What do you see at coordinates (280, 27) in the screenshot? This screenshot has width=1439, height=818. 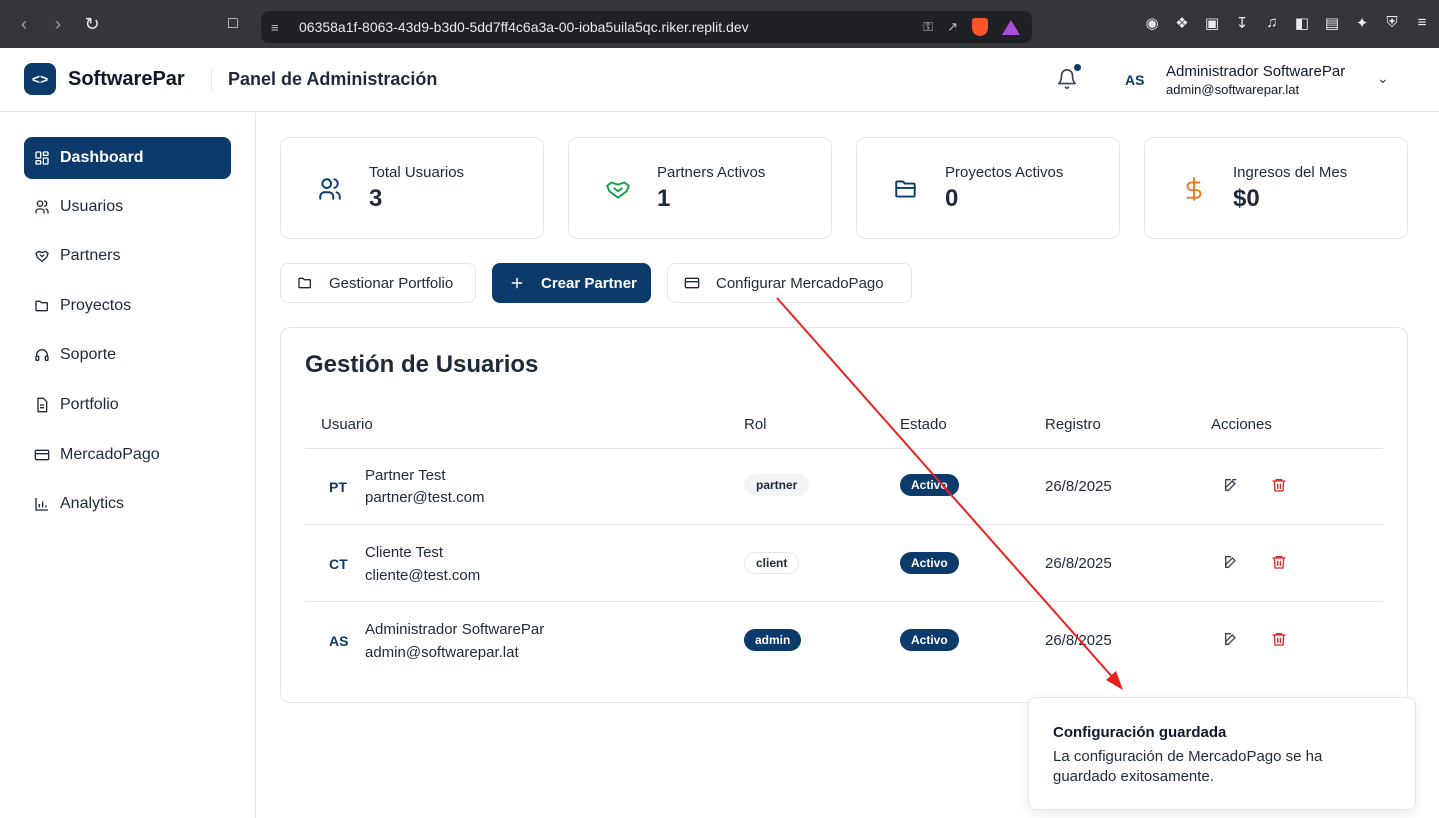 I see `site-settings-icon: ≡` at bounding box center [280, 27].